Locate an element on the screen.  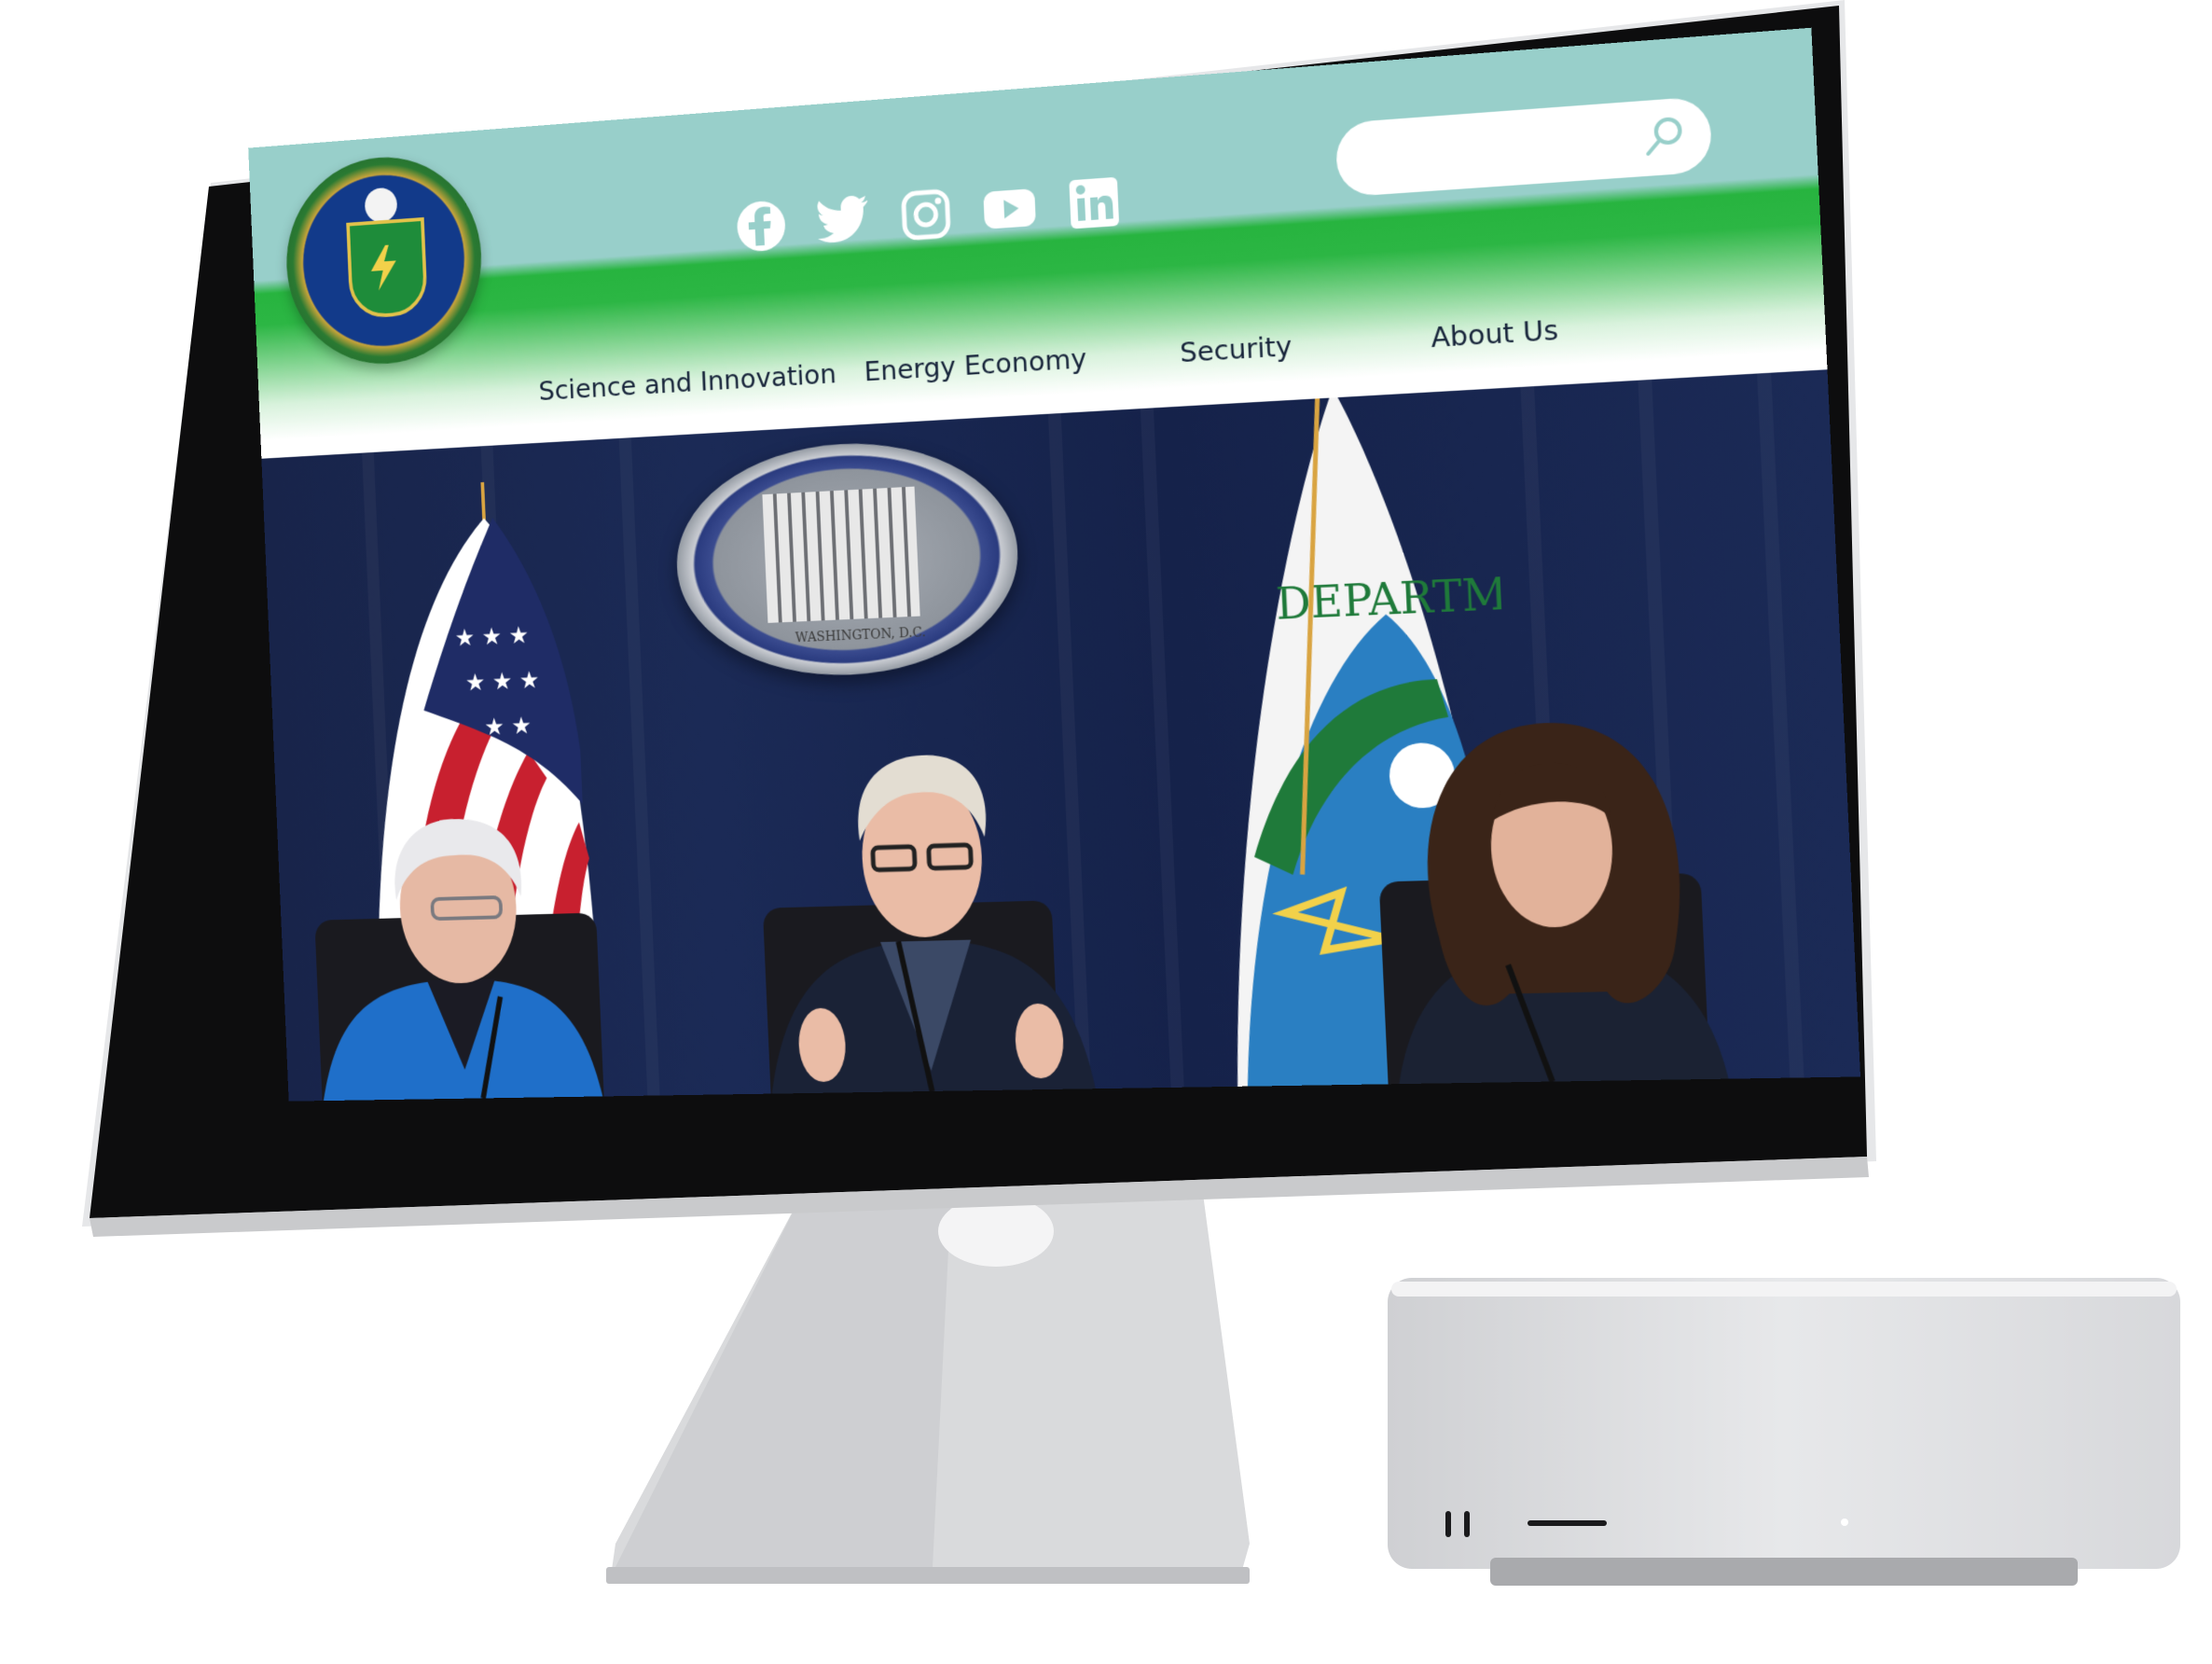
lightning-icon is located at coordinates (383, 267).